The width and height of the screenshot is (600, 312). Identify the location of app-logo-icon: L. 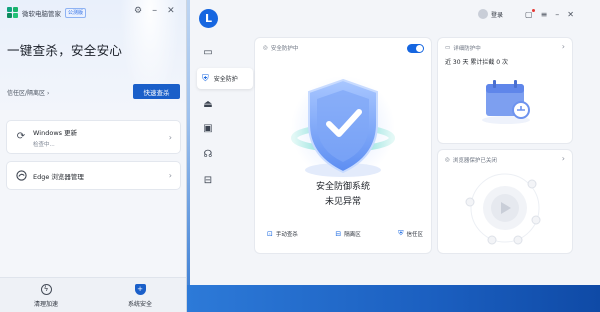
(208, 18).